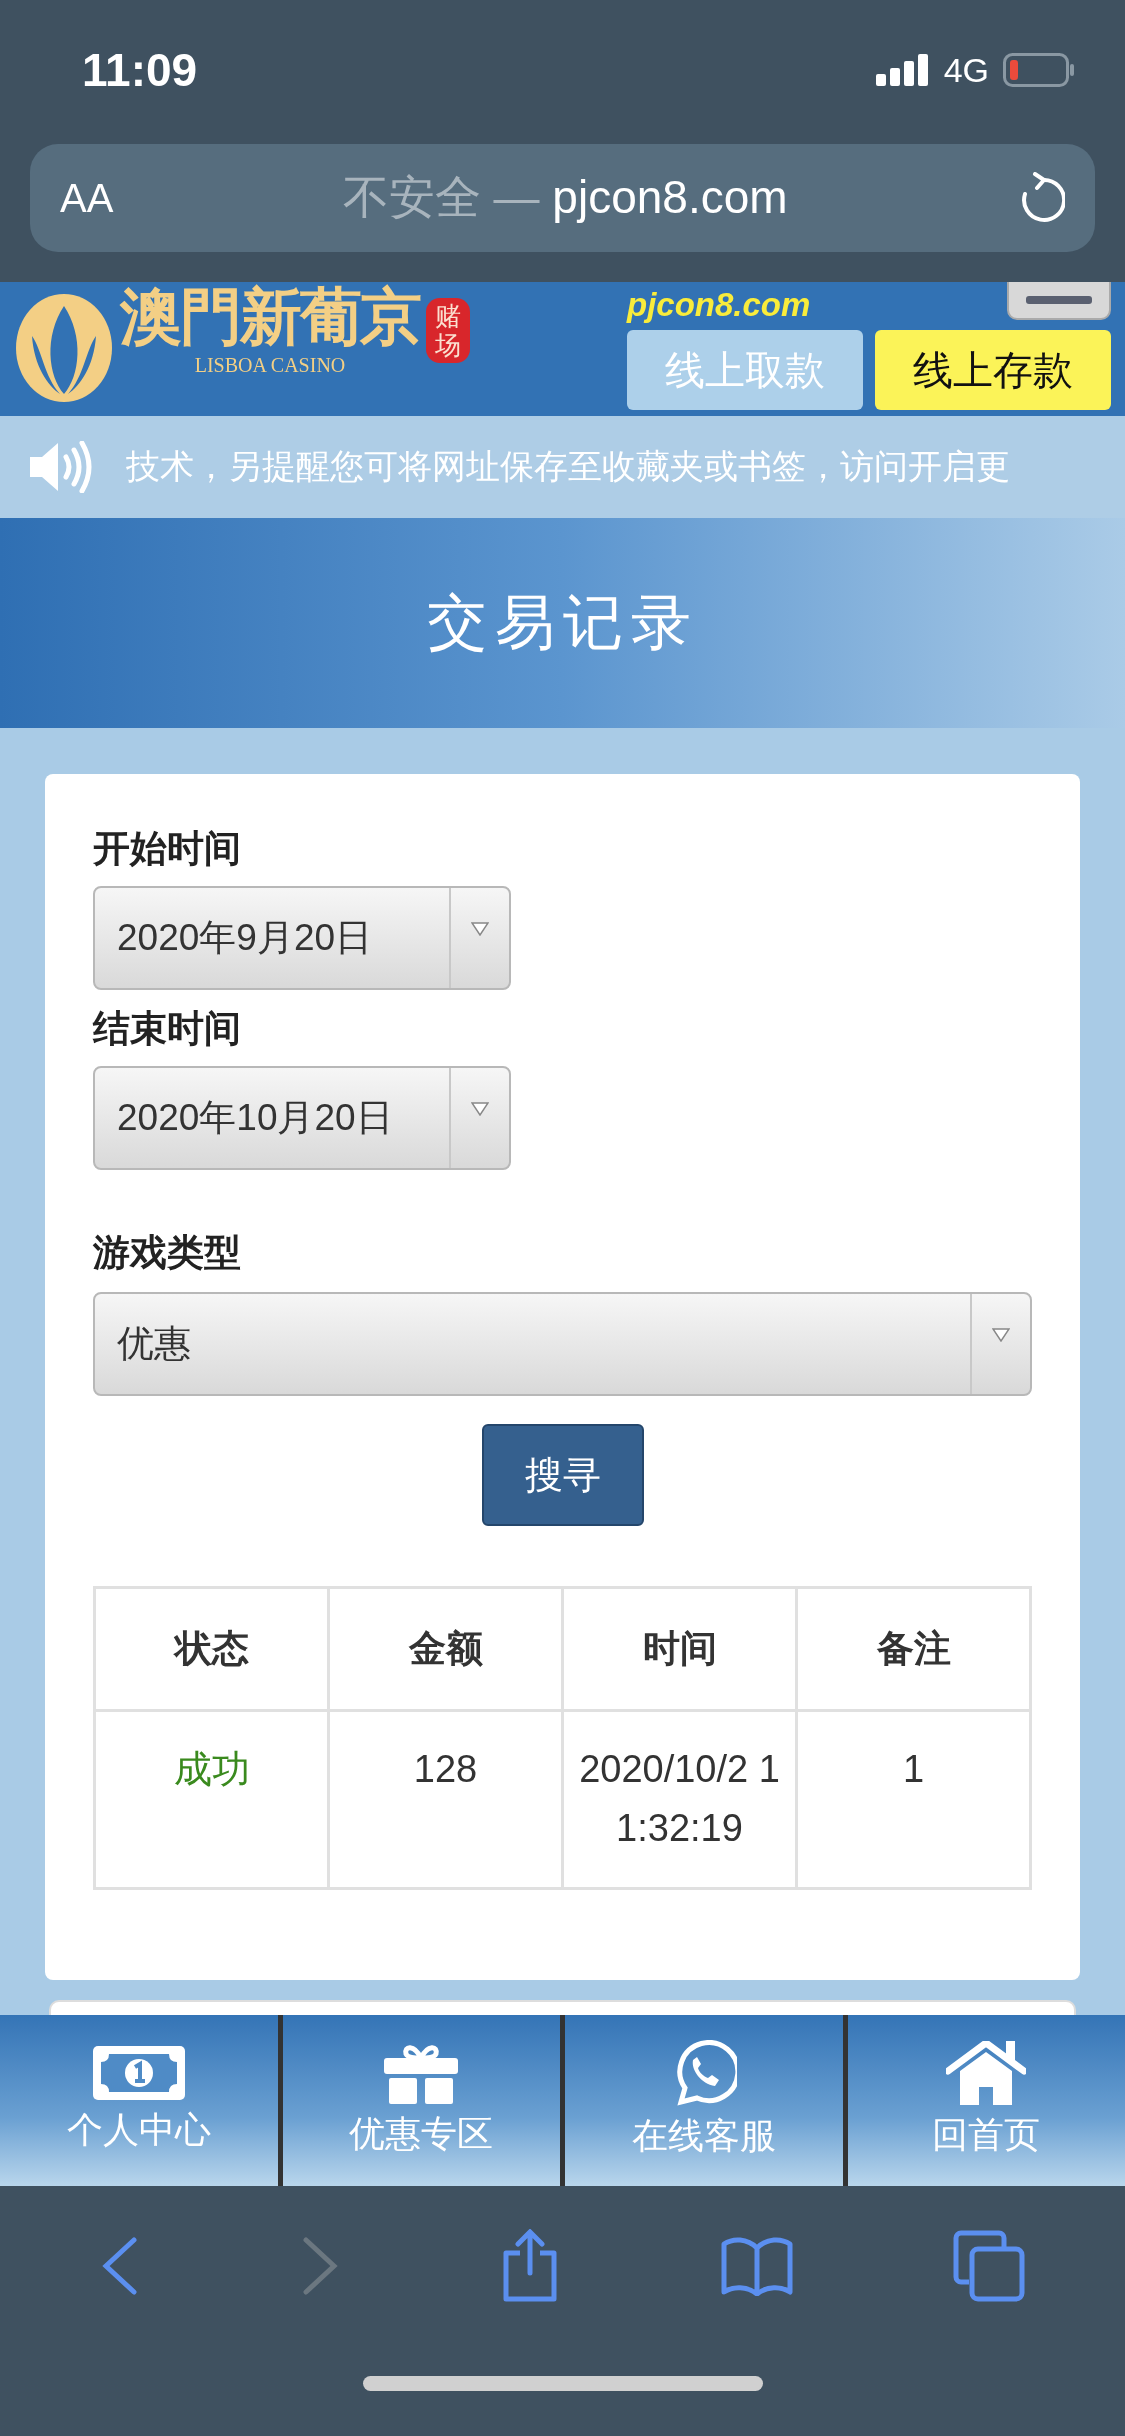  I want to click on battery-icon, so click(1039, 70).